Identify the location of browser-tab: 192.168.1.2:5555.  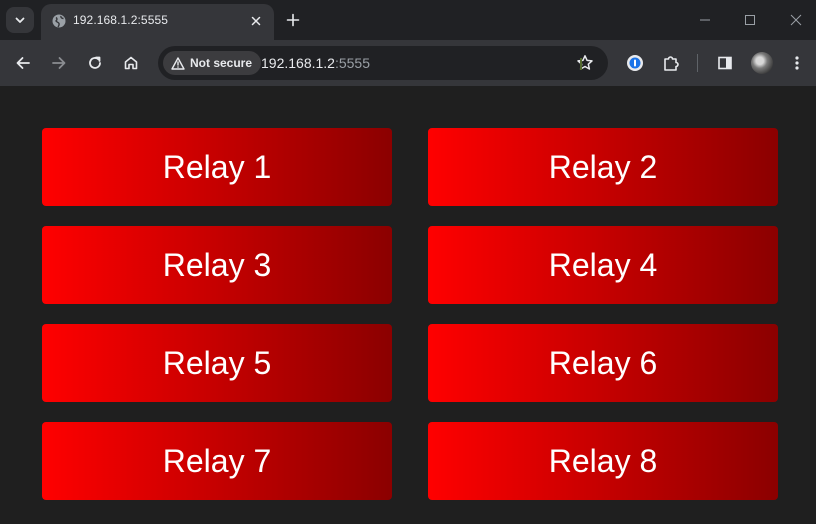
(157, 22).